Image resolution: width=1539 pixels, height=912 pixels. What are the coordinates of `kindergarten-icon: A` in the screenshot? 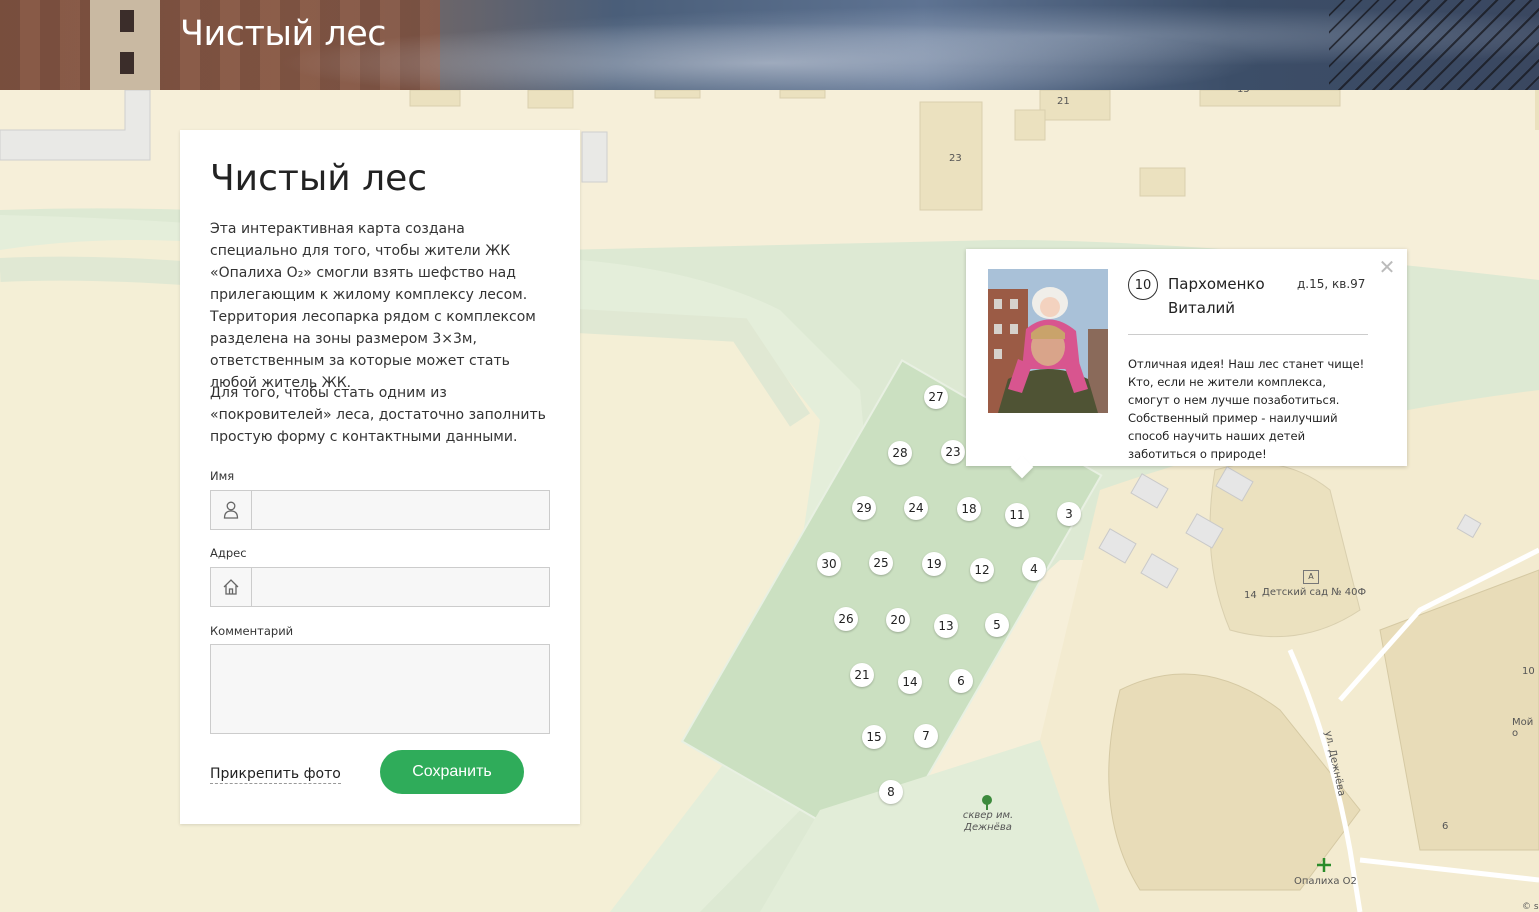 It's located at (1311, 577).